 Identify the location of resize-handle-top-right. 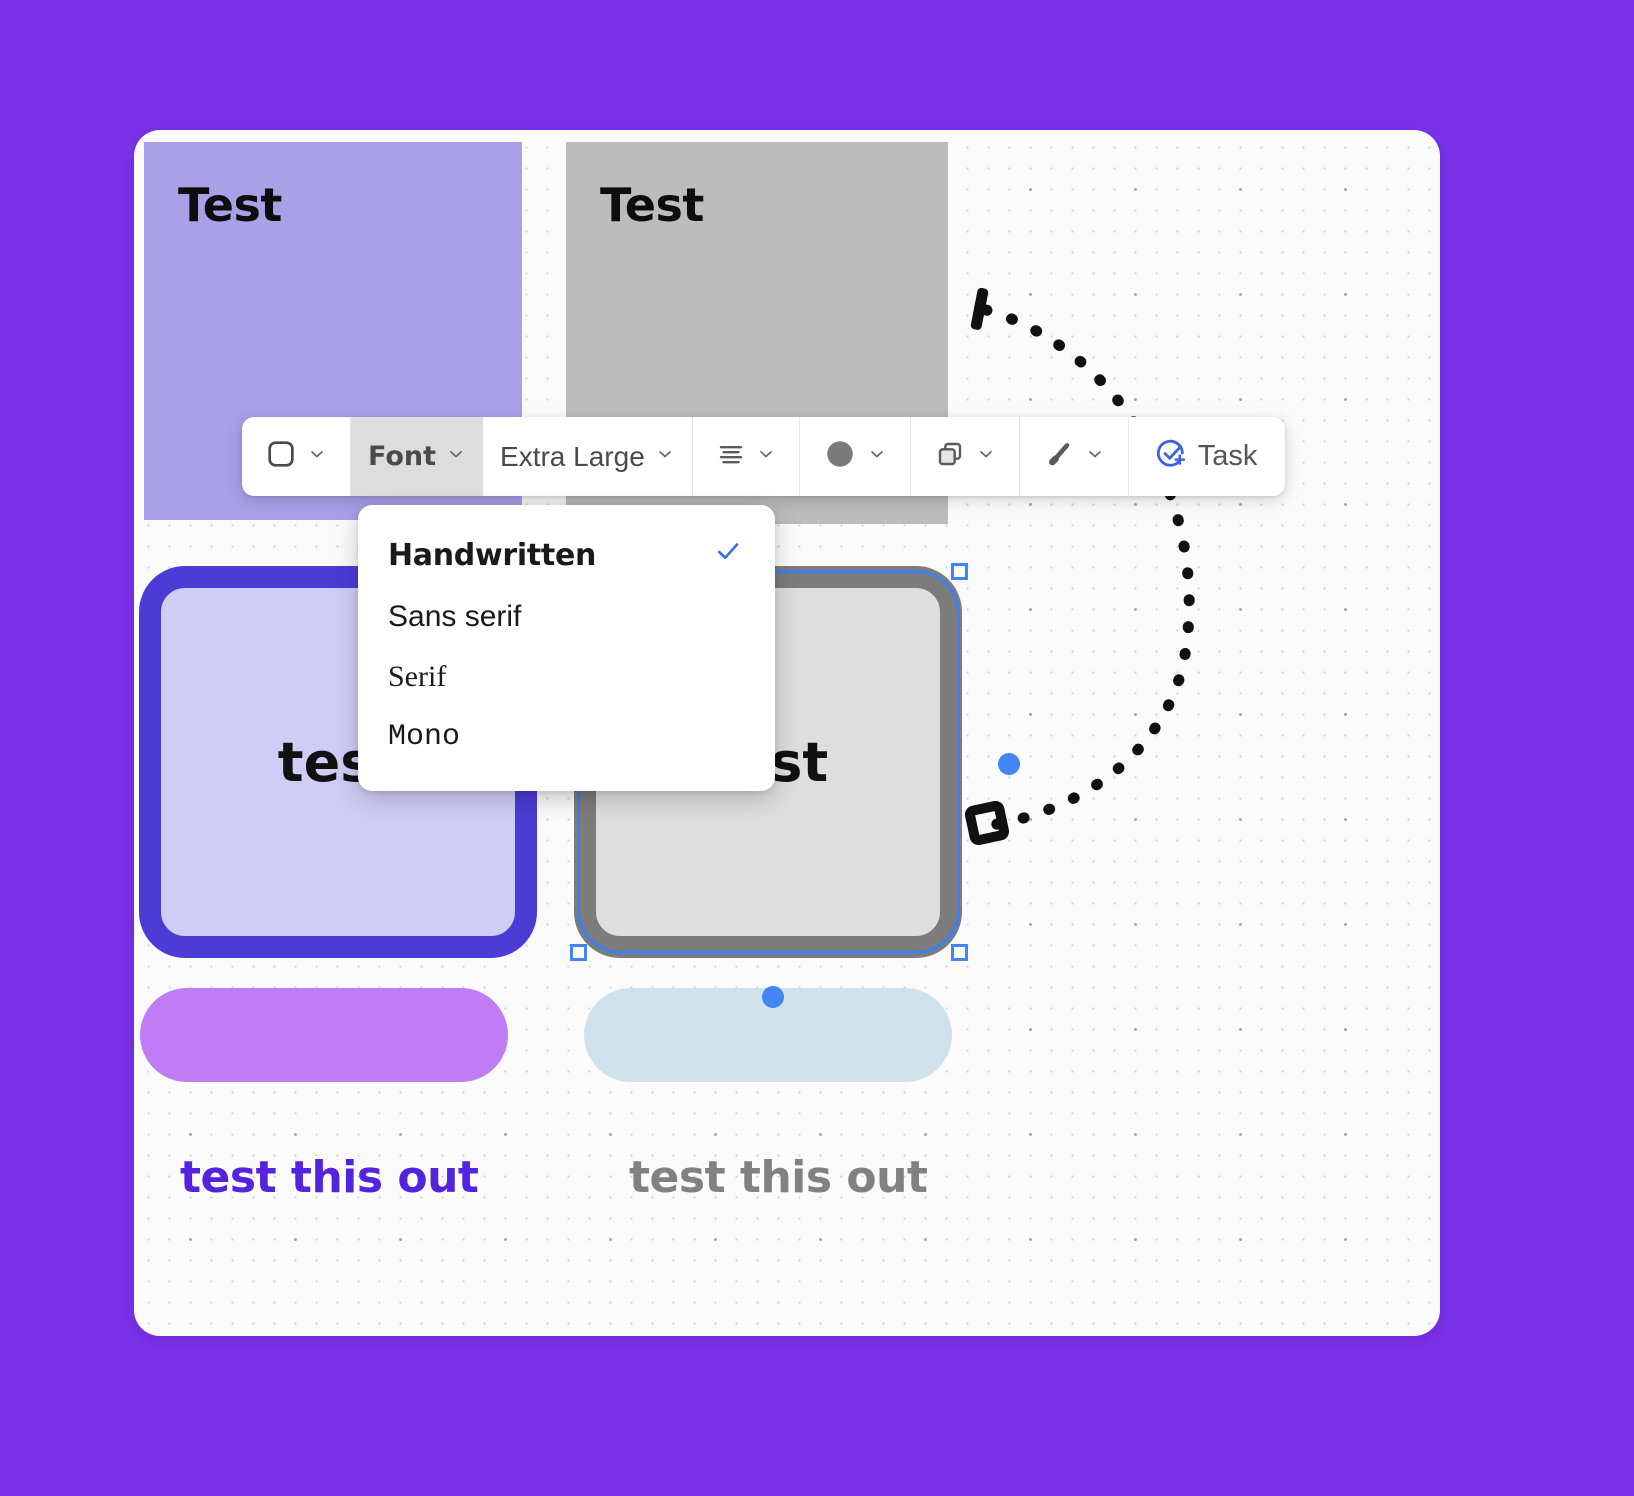
(959, 571).